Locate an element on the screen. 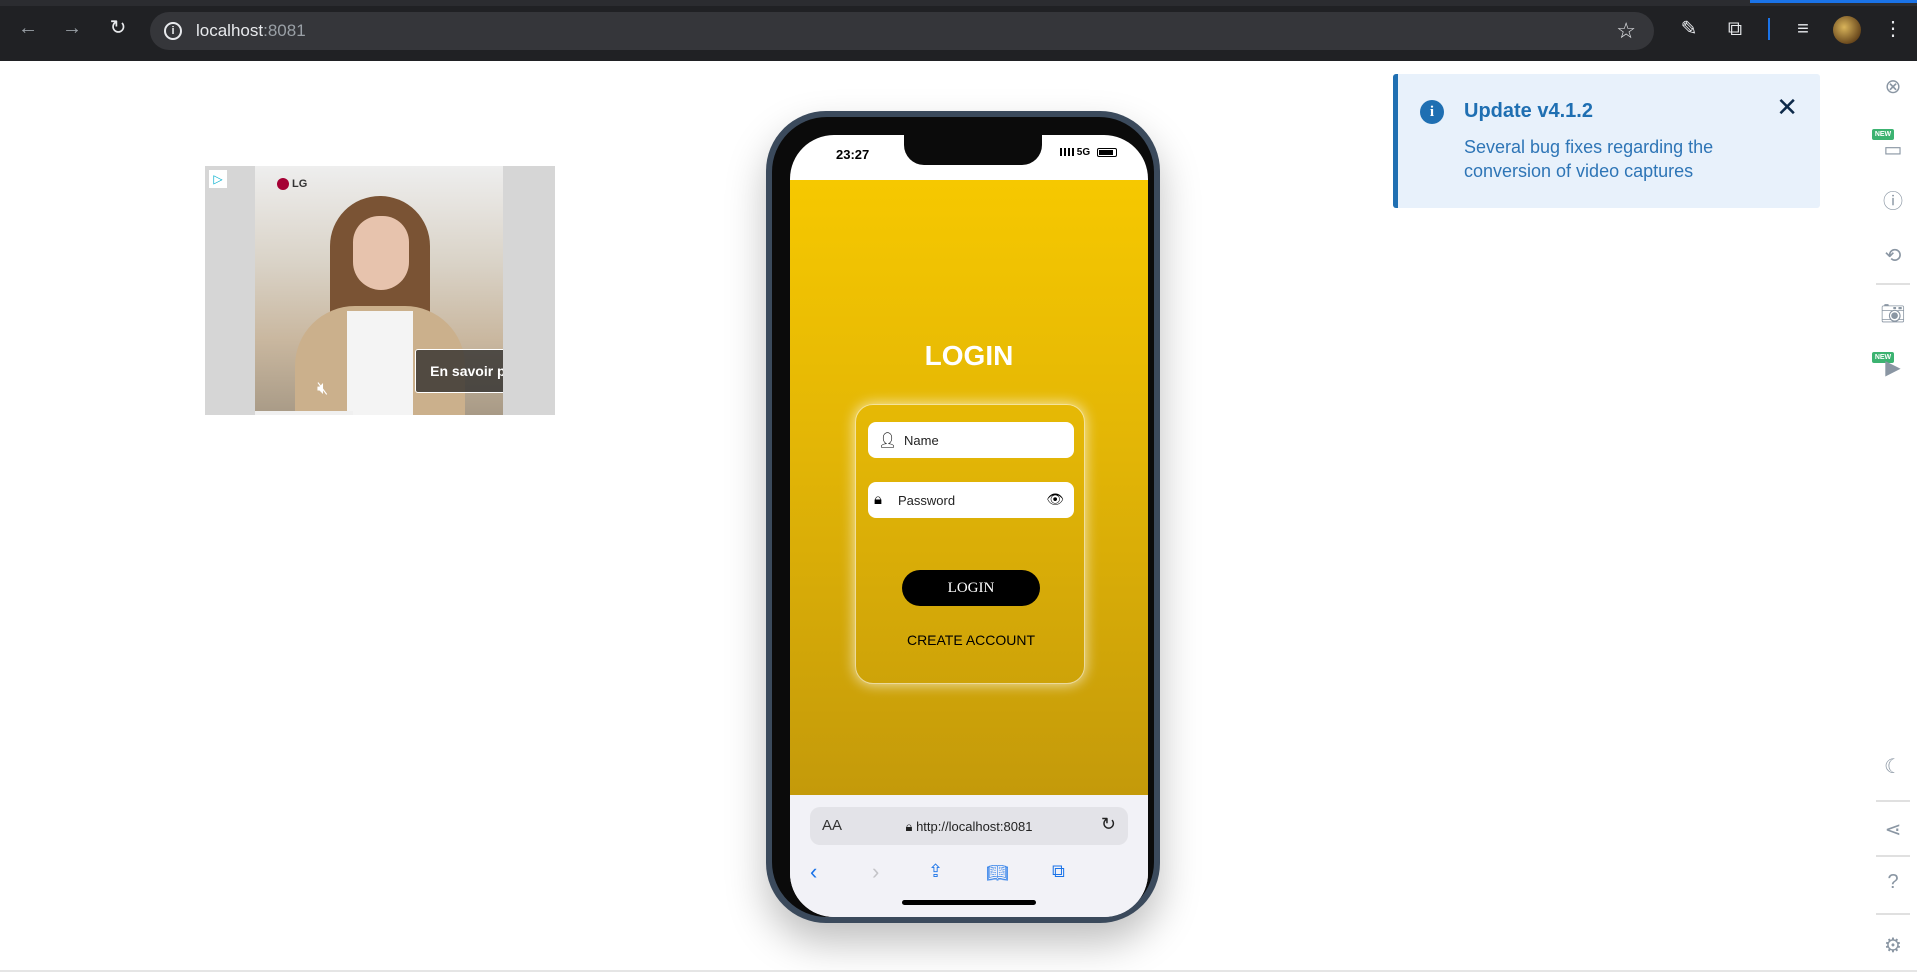 This screenshot has width=1917, height=972. password-input: 🔒︎ Password 👁︎ is located at coordinates (971, 500).